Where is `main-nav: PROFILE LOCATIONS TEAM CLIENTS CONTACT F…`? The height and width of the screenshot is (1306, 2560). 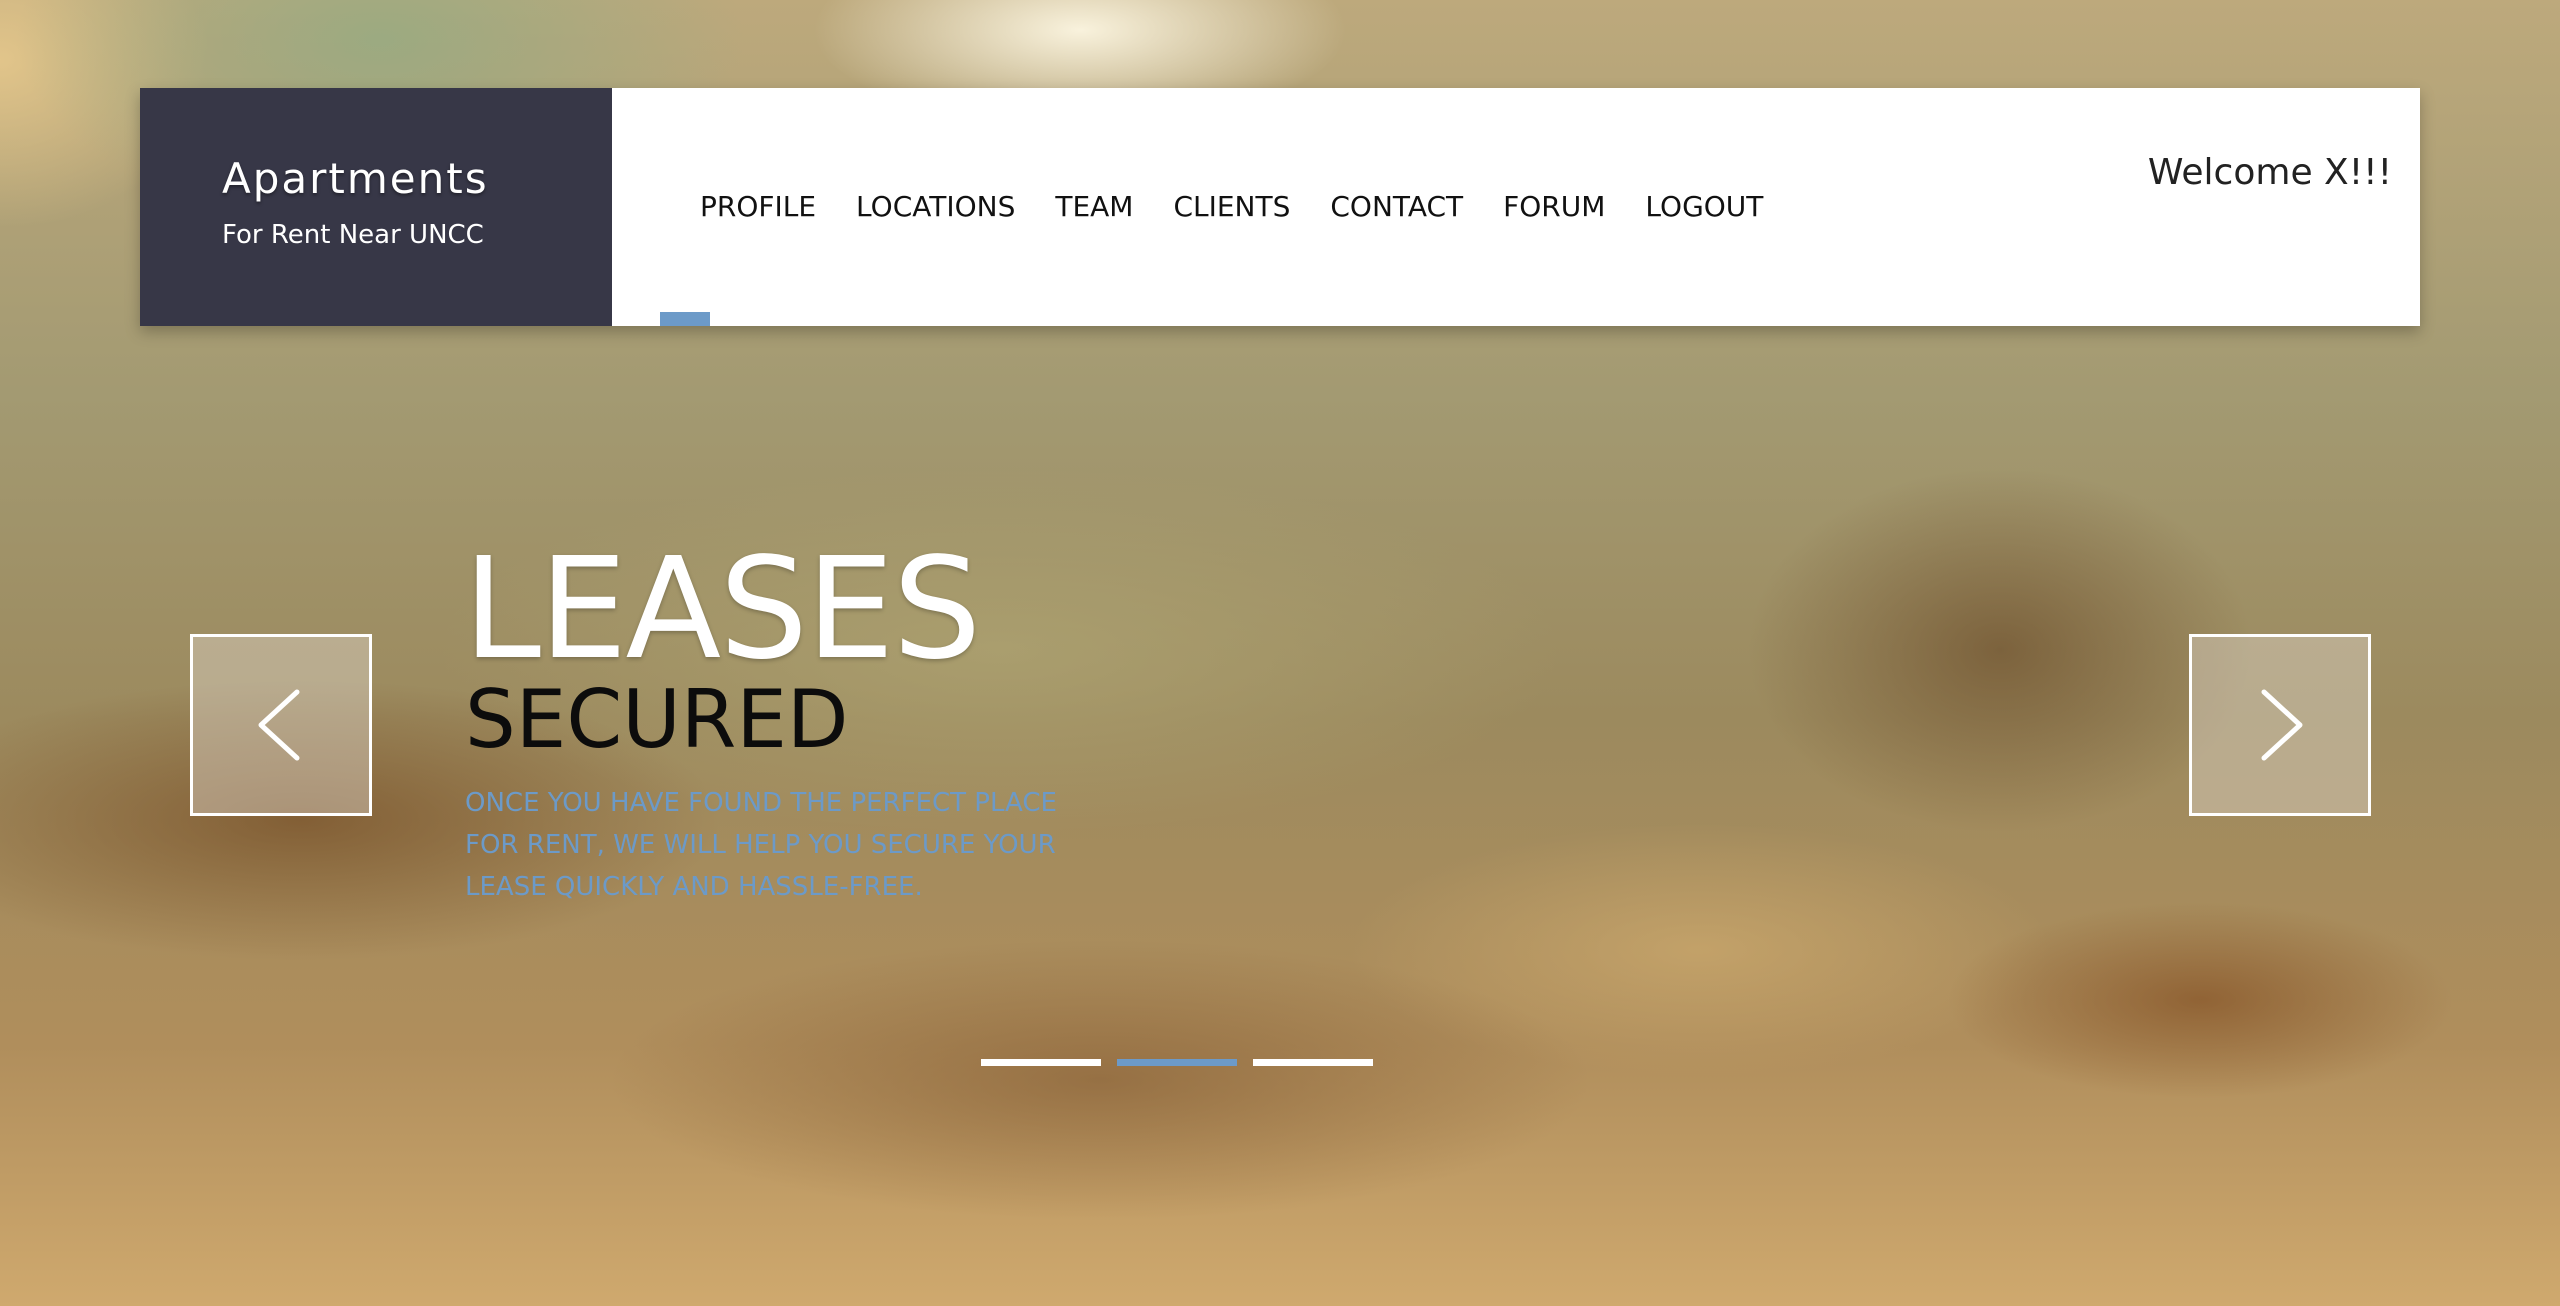
main-nav: PROFILE LOCATIONS TEAM CLIENTS CONTACT F… is located at coordinates (1231, 206).